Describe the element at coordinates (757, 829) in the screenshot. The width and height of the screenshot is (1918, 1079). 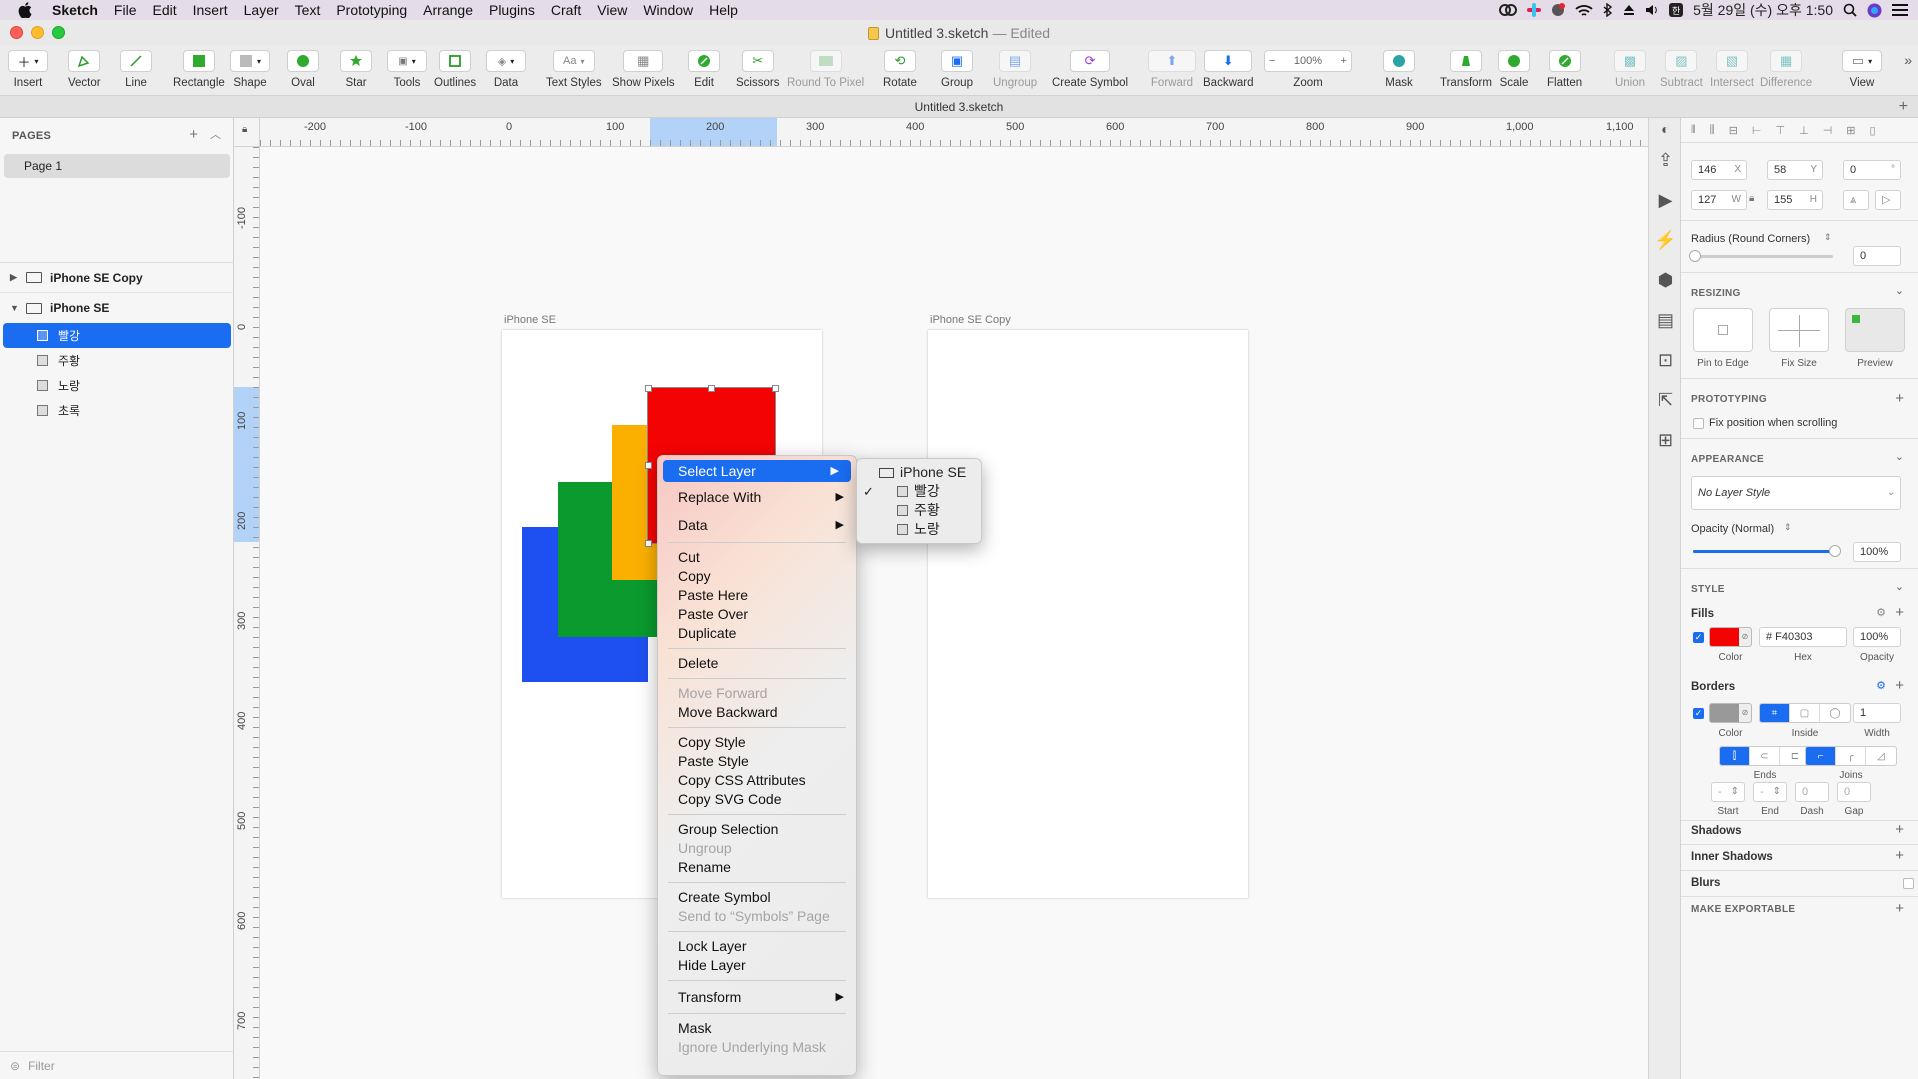
I see `menu-item-group-selection: Group Selection` at that location.